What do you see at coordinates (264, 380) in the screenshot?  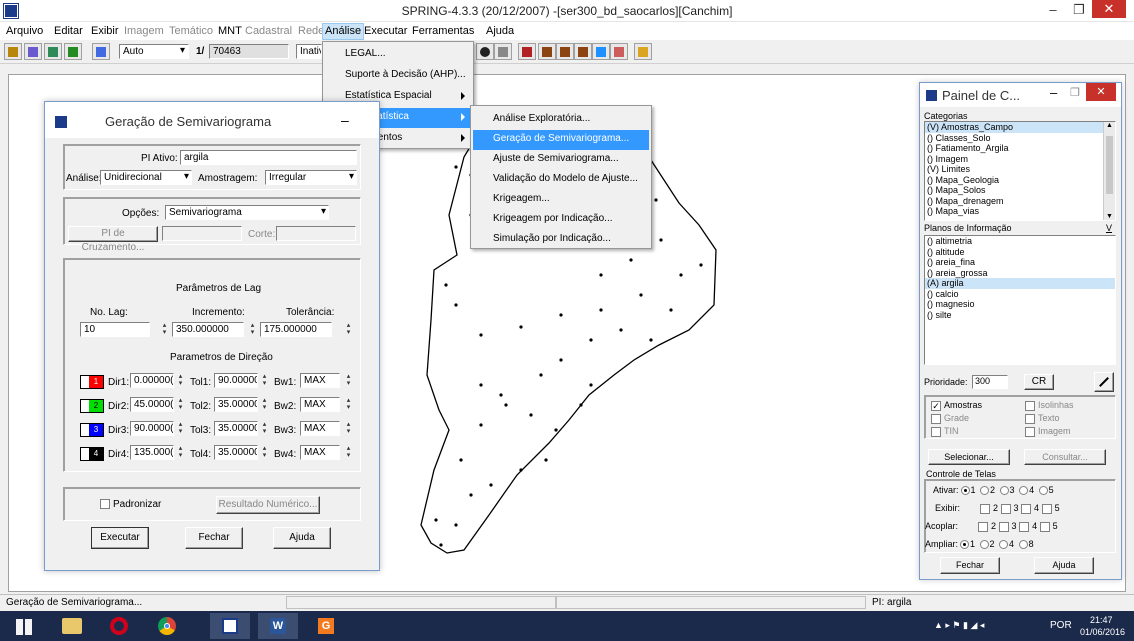 I see `tol1-spinner: ▴ ▾` at bounding box center [264, 380].